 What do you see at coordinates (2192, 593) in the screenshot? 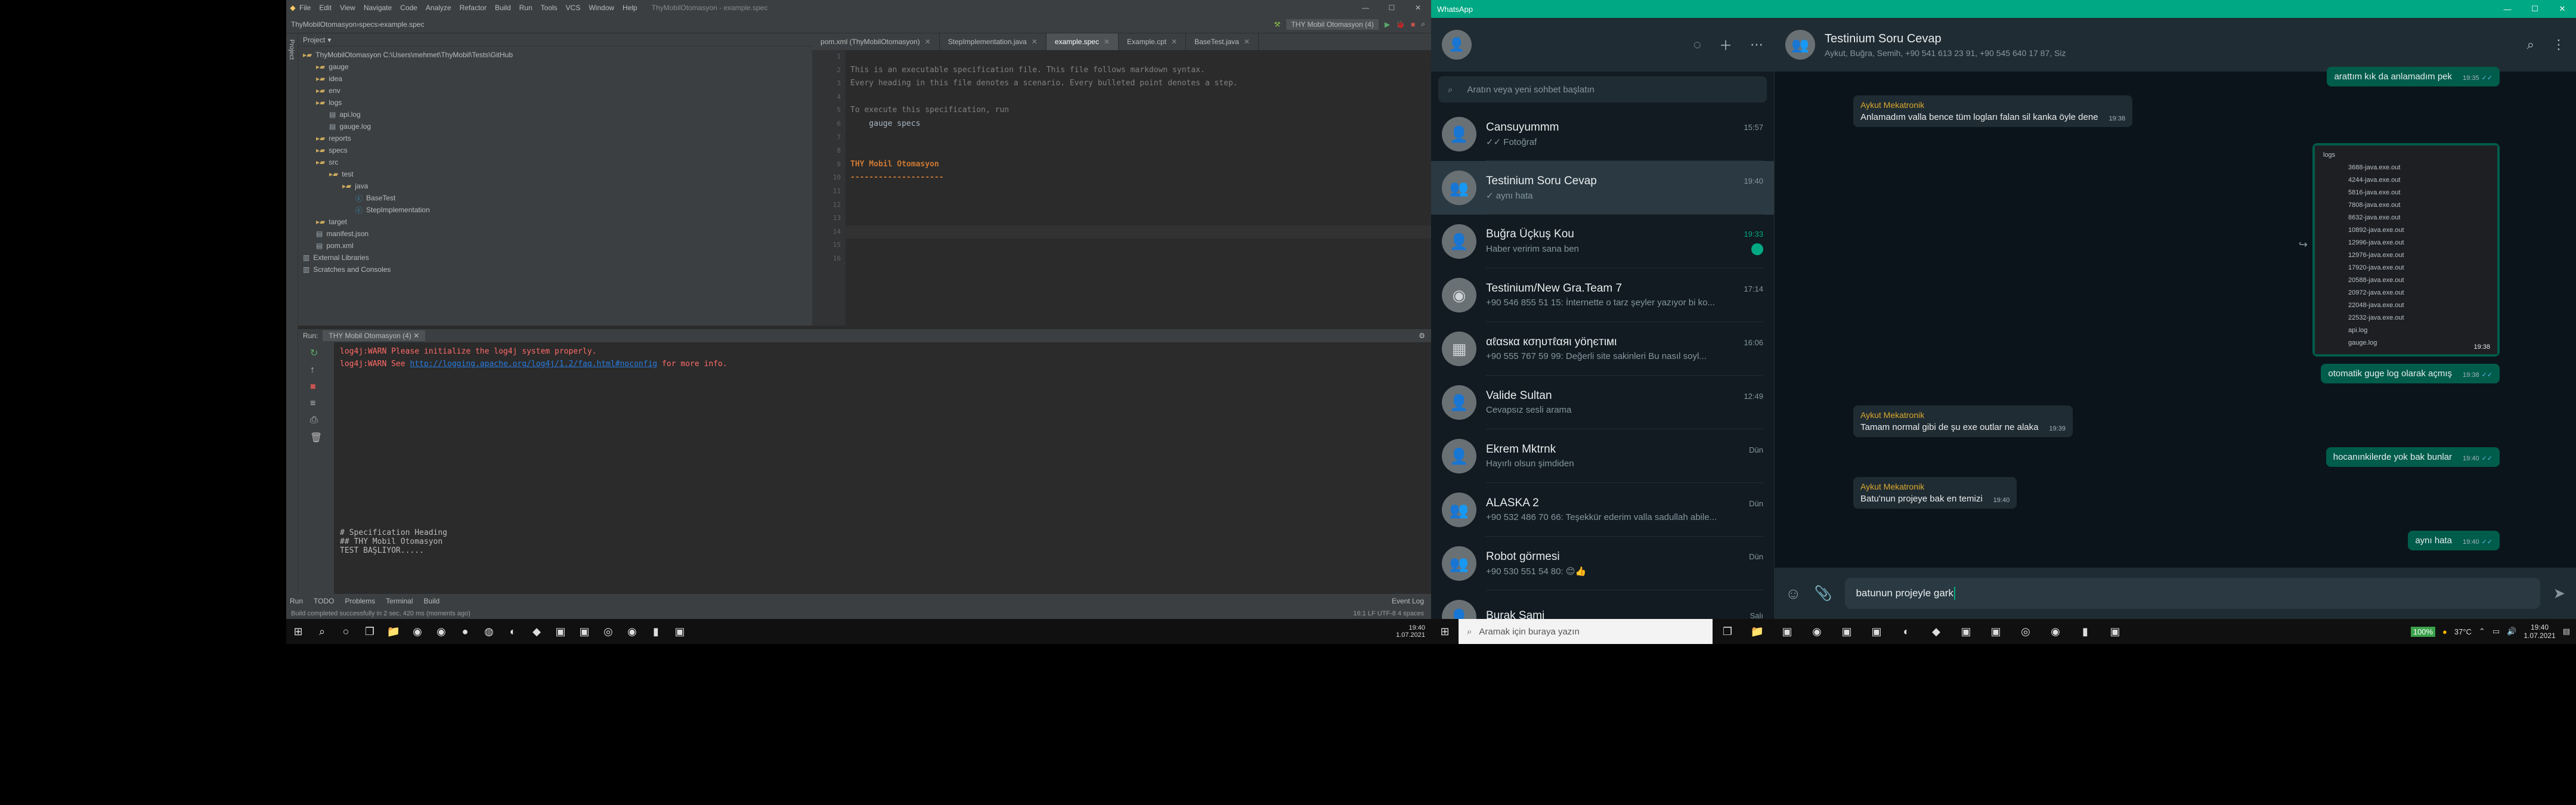
I see `message-input: batunun projeyle gark` at bounding box center [2192, 593].